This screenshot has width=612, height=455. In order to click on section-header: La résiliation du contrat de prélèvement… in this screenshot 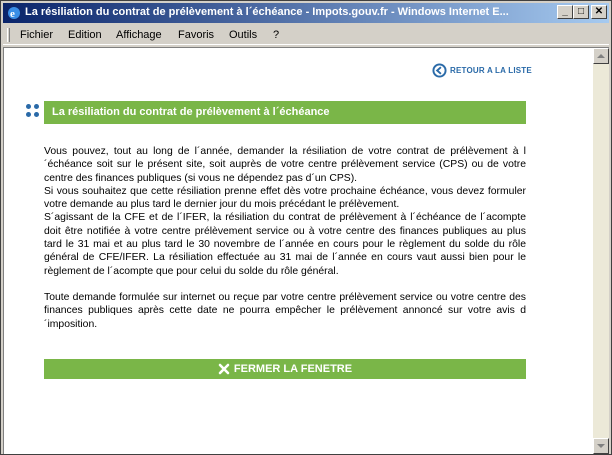, I will do `click(285, 112)`.